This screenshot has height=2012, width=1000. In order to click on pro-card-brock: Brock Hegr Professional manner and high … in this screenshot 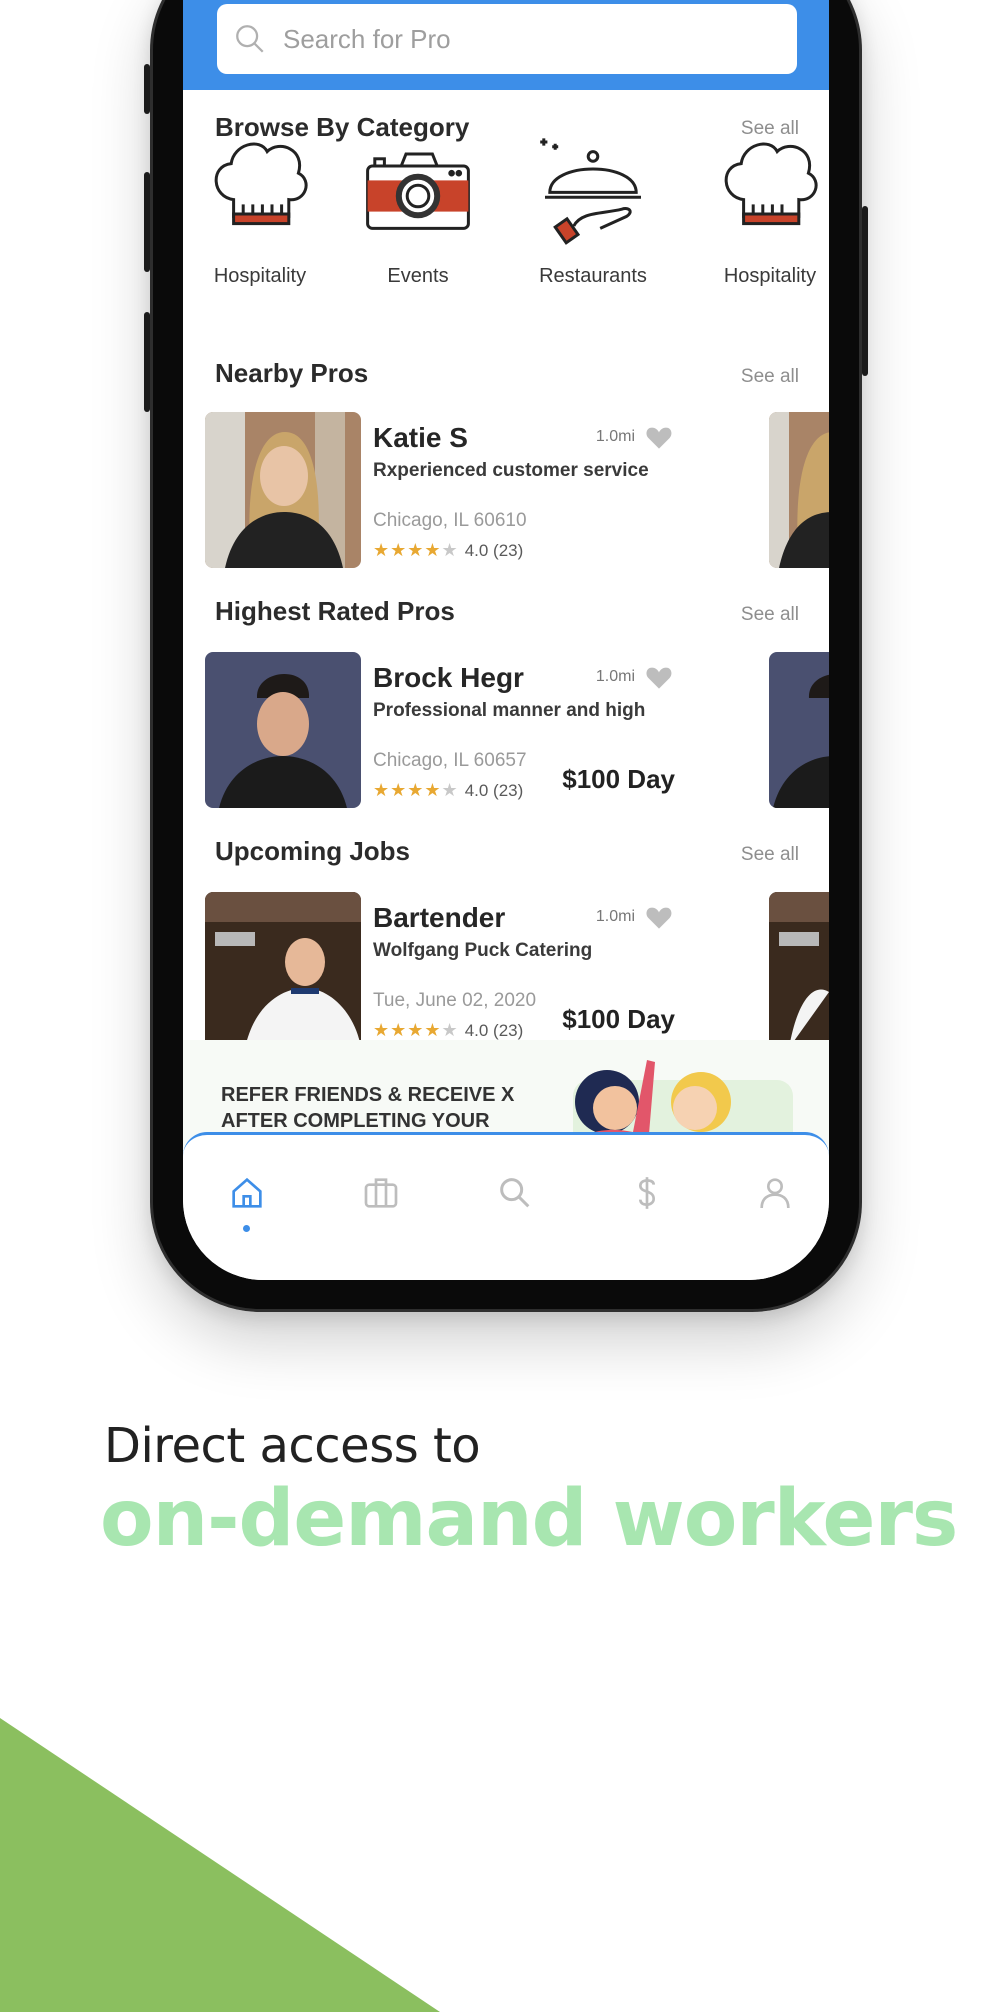, I will do `click(455, 730)`.